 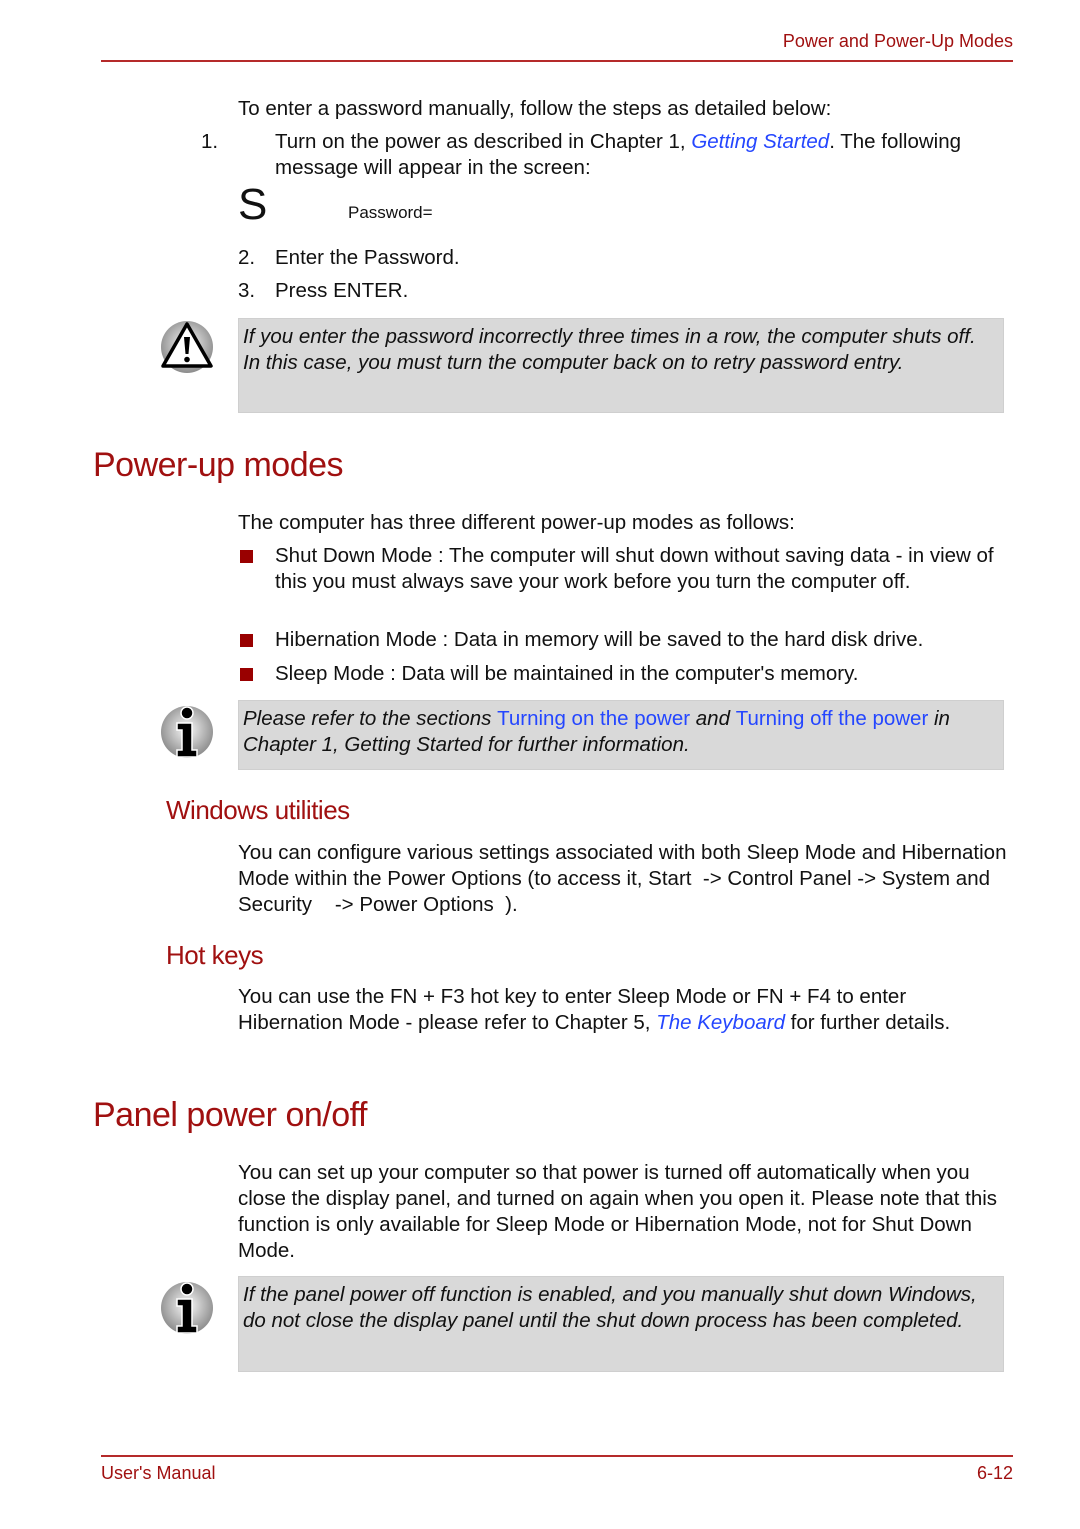 I want to click on header-divider, so click(x=557, y=61).